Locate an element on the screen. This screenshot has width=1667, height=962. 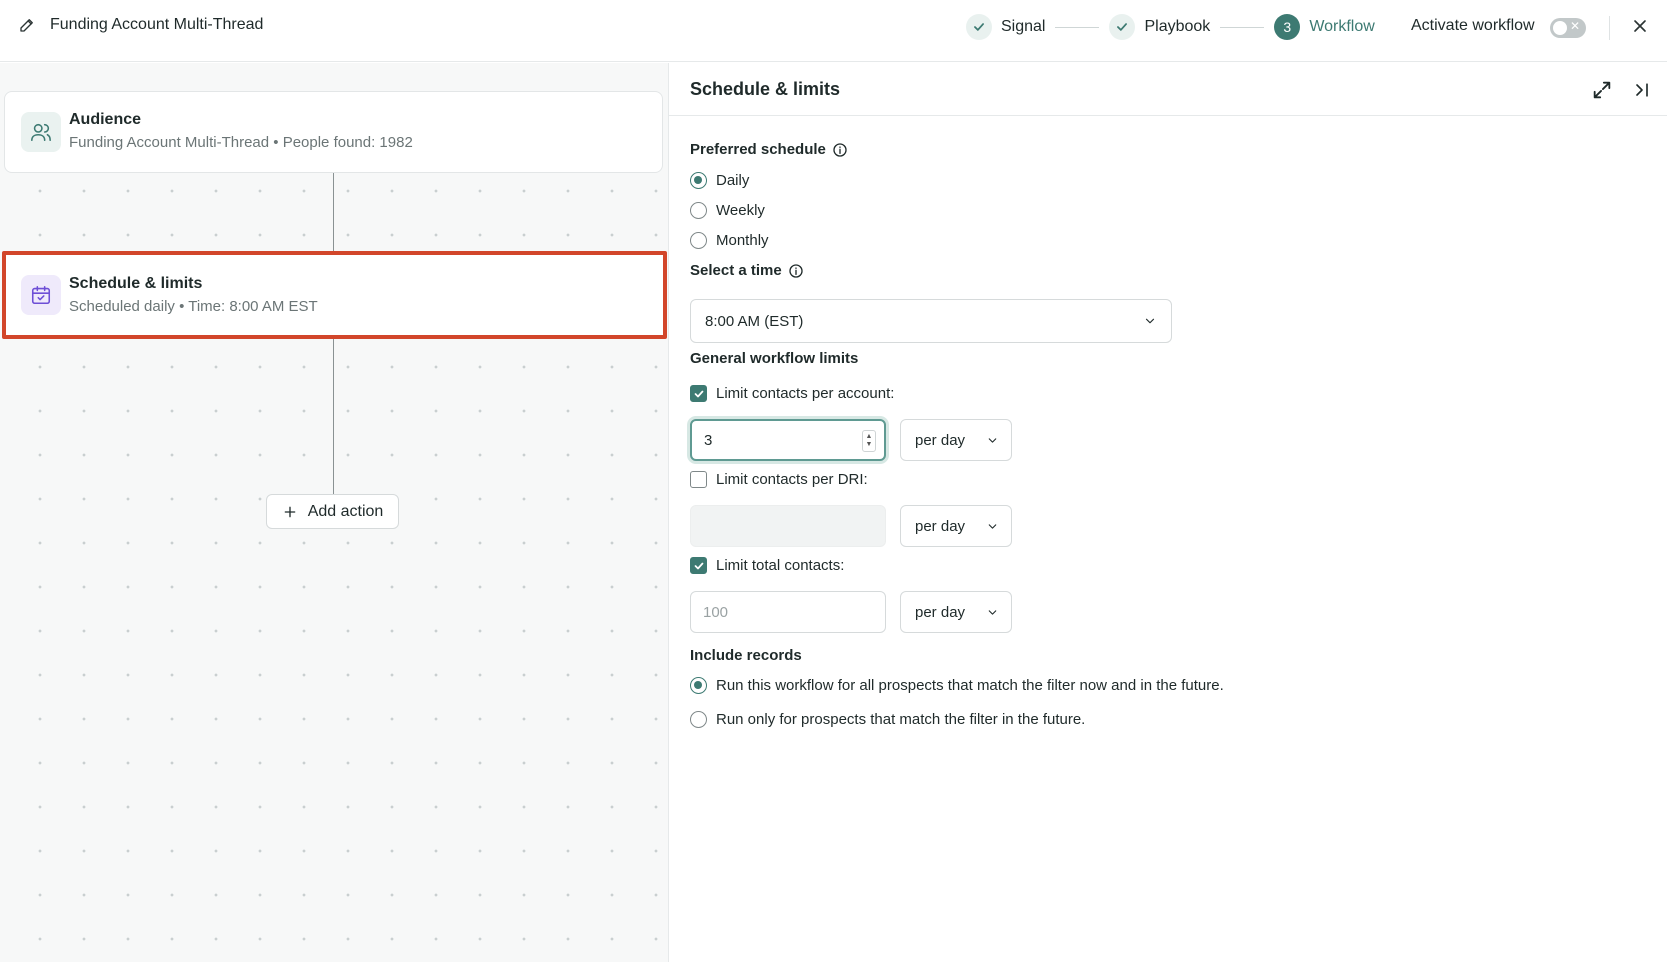
general-limits-heading: General workflow limits is located at coordinates (774, 358).